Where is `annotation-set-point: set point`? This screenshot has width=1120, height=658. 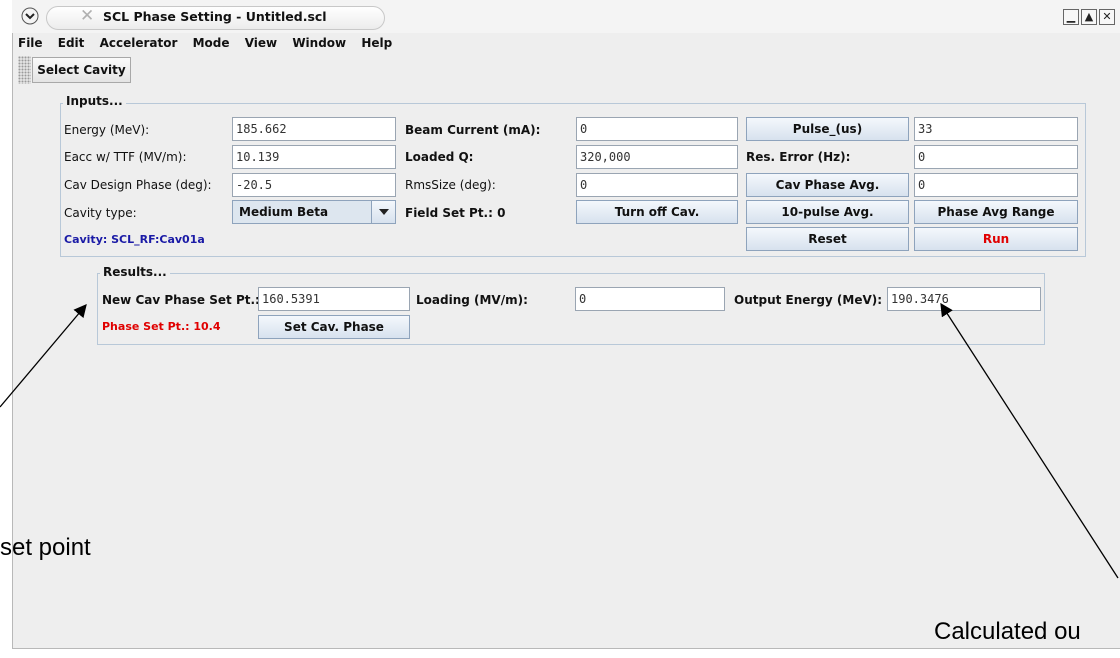 annotation-set-point: set point is located at coordinates (45, 547).